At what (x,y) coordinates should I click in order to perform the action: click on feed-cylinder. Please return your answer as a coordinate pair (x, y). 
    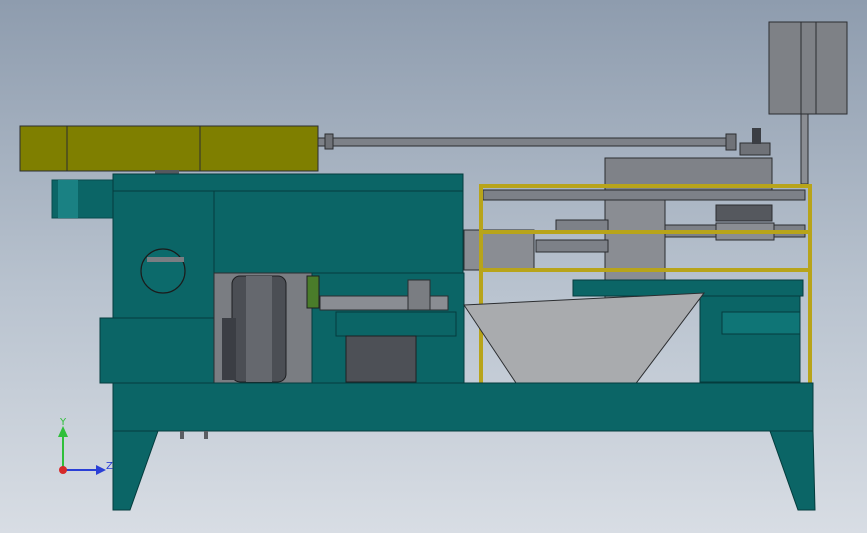
    Looking at the image, I should click on (83, 199).